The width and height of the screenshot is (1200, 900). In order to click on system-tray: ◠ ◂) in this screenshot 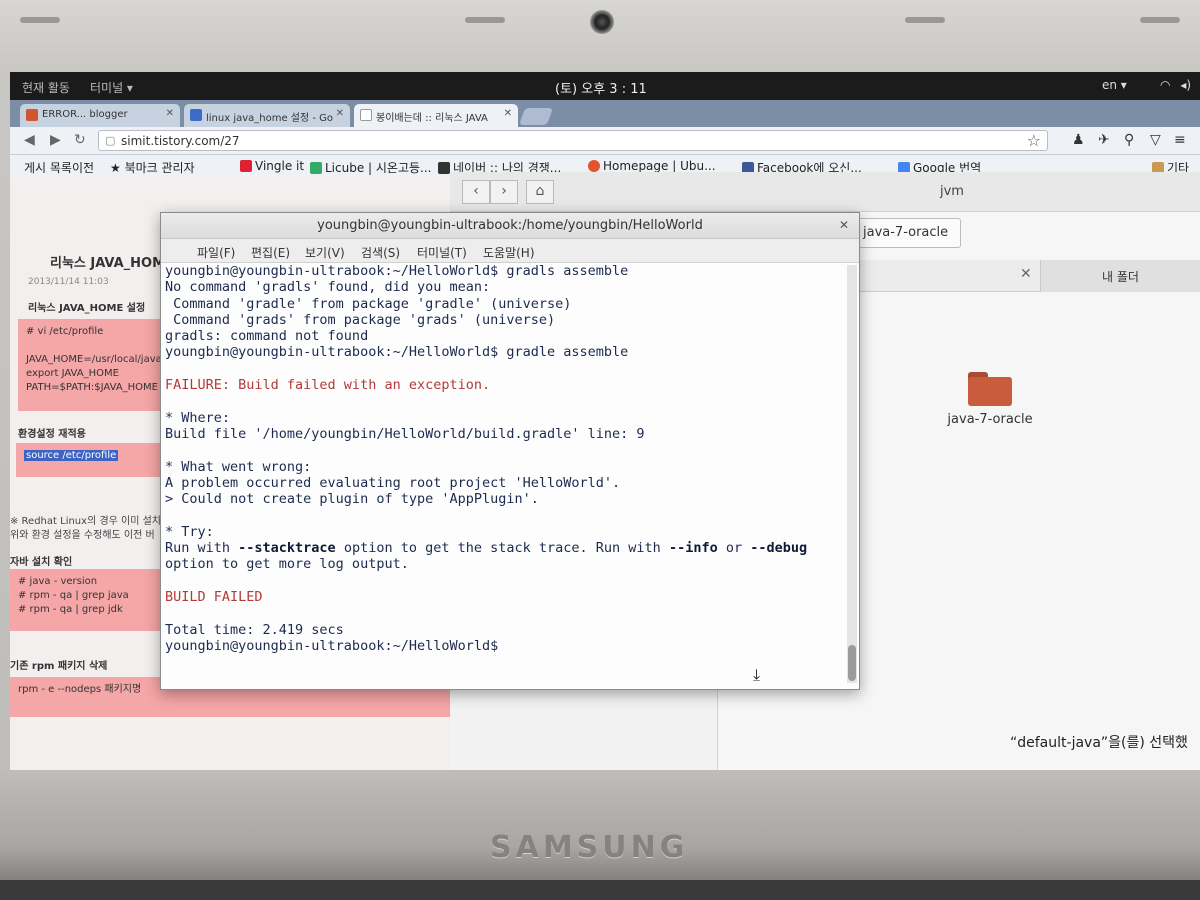, I will do `click(1175, 85)`.